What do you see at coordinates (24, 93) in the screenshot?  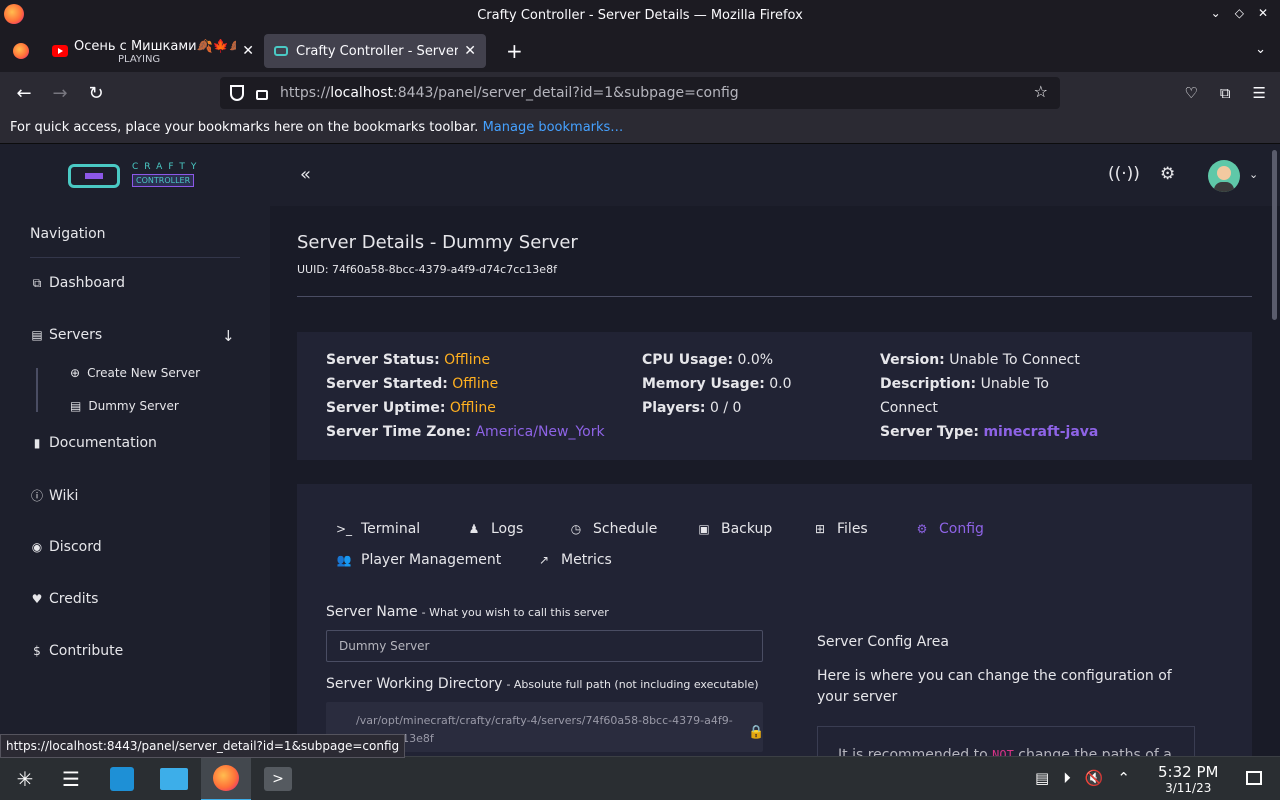 I see `back-icon: ←` at bounding box center [24, 93].